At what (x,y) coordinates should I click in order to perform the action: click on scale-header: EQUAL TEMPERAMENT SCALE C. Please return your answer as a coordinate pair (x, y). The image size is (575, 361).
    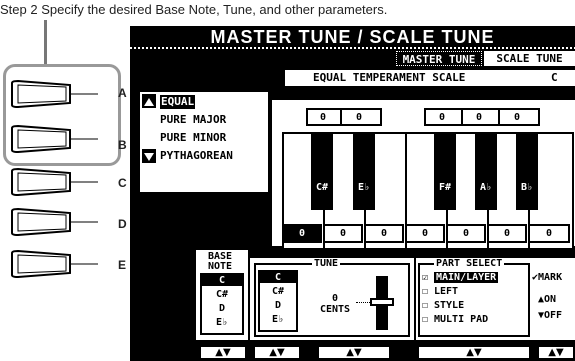
    Looking at the image, I should click on (430, 78).